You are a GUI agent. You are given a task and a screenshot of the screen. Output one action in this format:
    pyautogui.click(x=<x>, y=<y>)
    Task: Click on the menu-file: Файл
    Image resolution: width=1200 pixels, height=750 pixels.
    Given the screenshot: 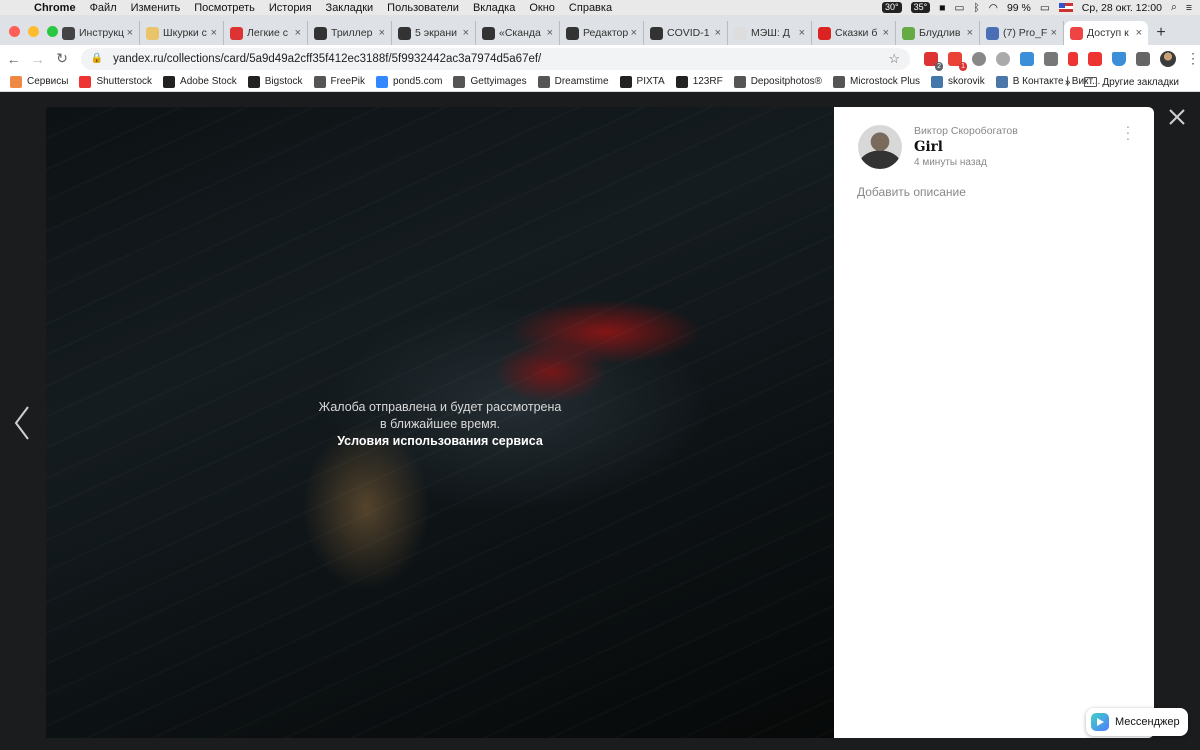 What is the action you would take?
    pyautogui.click(x=103, y=8)
    